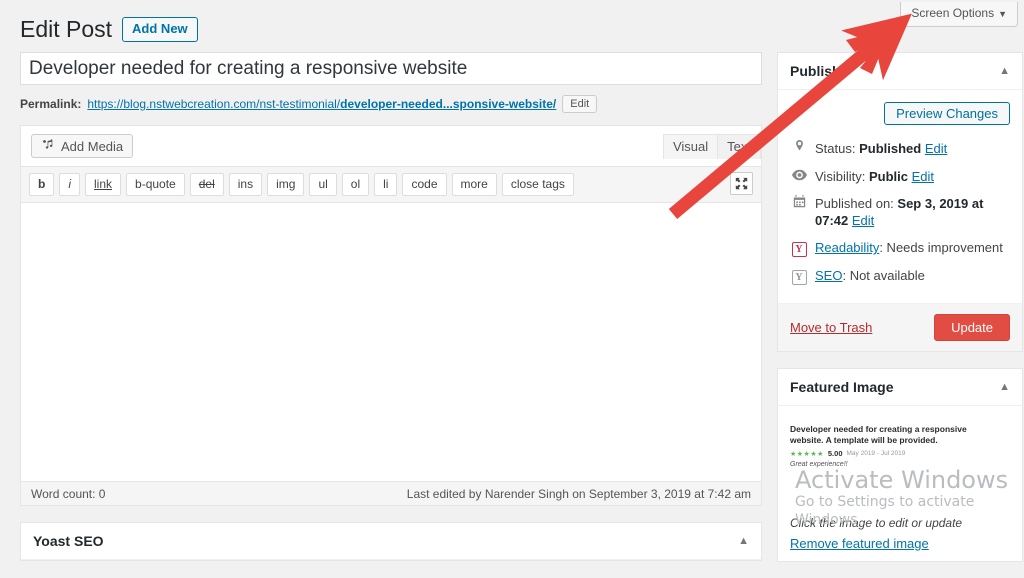  I want to click on publish-metabox: Publish ▲ Preview Changes Status, so click(900, 202).